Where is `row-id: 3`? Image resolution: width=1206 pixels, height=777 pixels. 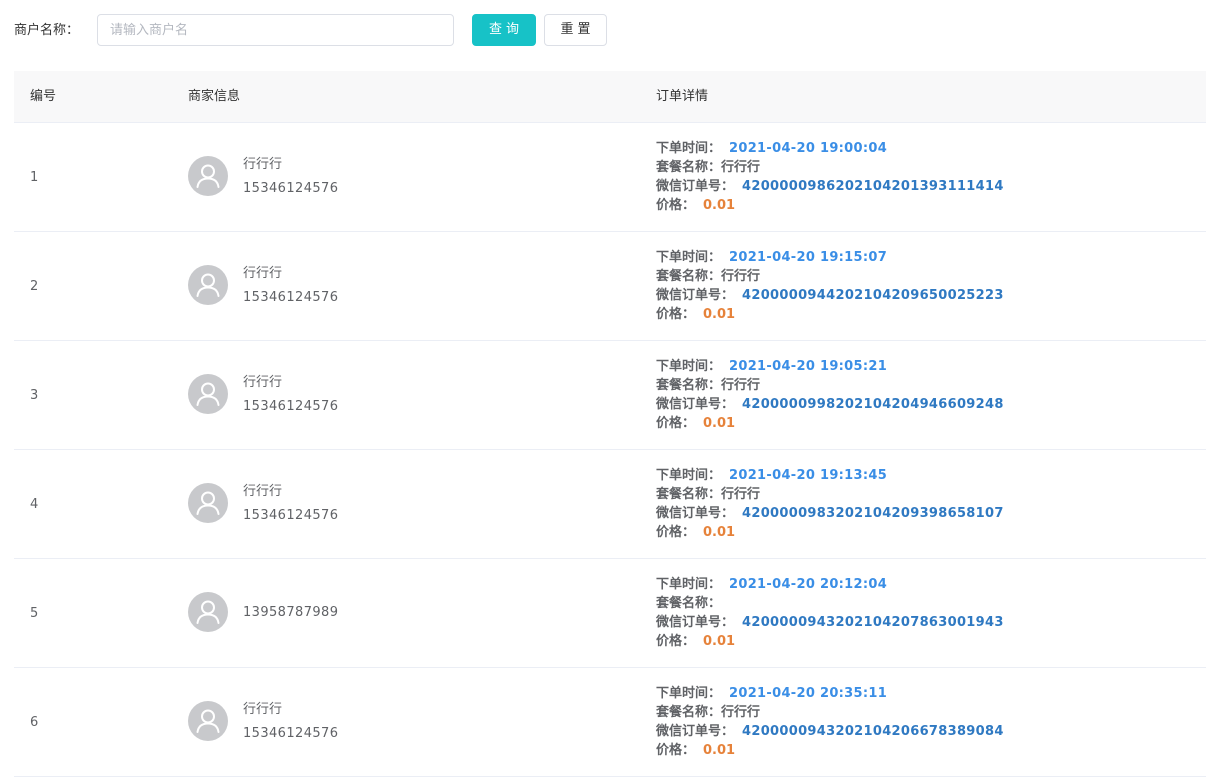
row-id: 3 is located at coordinates (34, 395).